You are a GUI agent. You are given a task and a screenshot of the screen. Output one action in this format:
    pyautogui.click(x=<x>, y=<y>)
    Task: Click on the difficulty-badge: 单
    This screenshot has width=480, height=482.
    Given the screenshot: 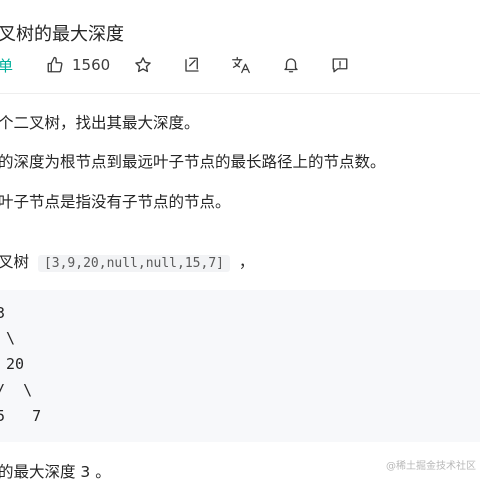 What is the action you would take?
    pyautogui.click(x=7, y=65)
    